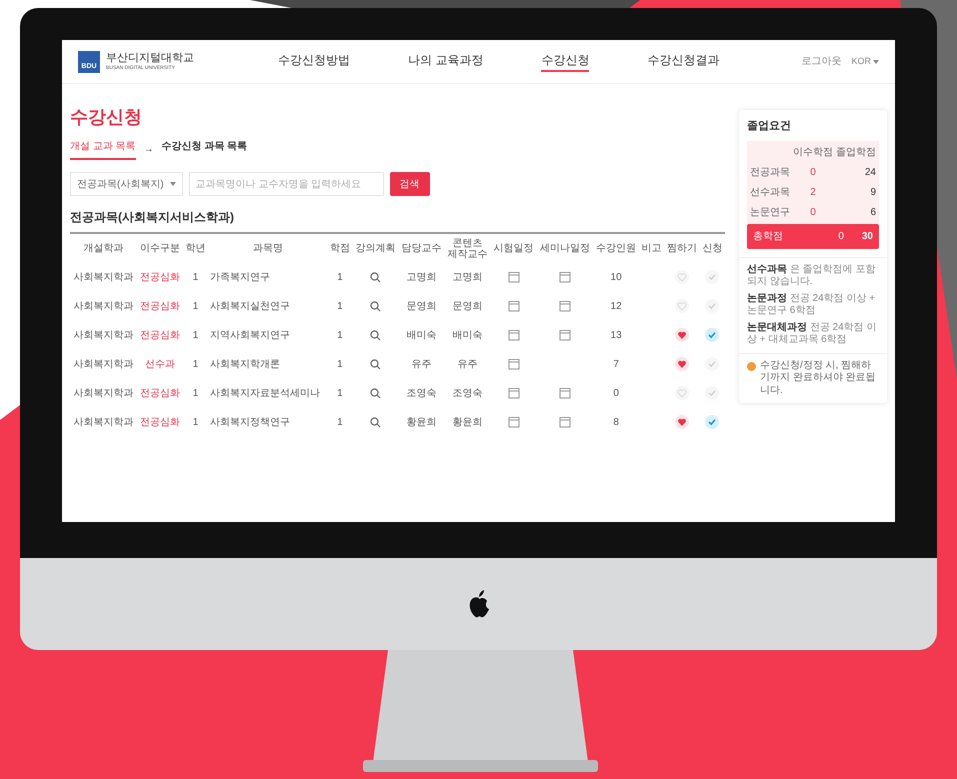 This screenshot has height=779, width=957. Describe the element at coordinates (250, 336) in the screenshot. I see `table-cell-text: 지역사회복지연구` at that location.